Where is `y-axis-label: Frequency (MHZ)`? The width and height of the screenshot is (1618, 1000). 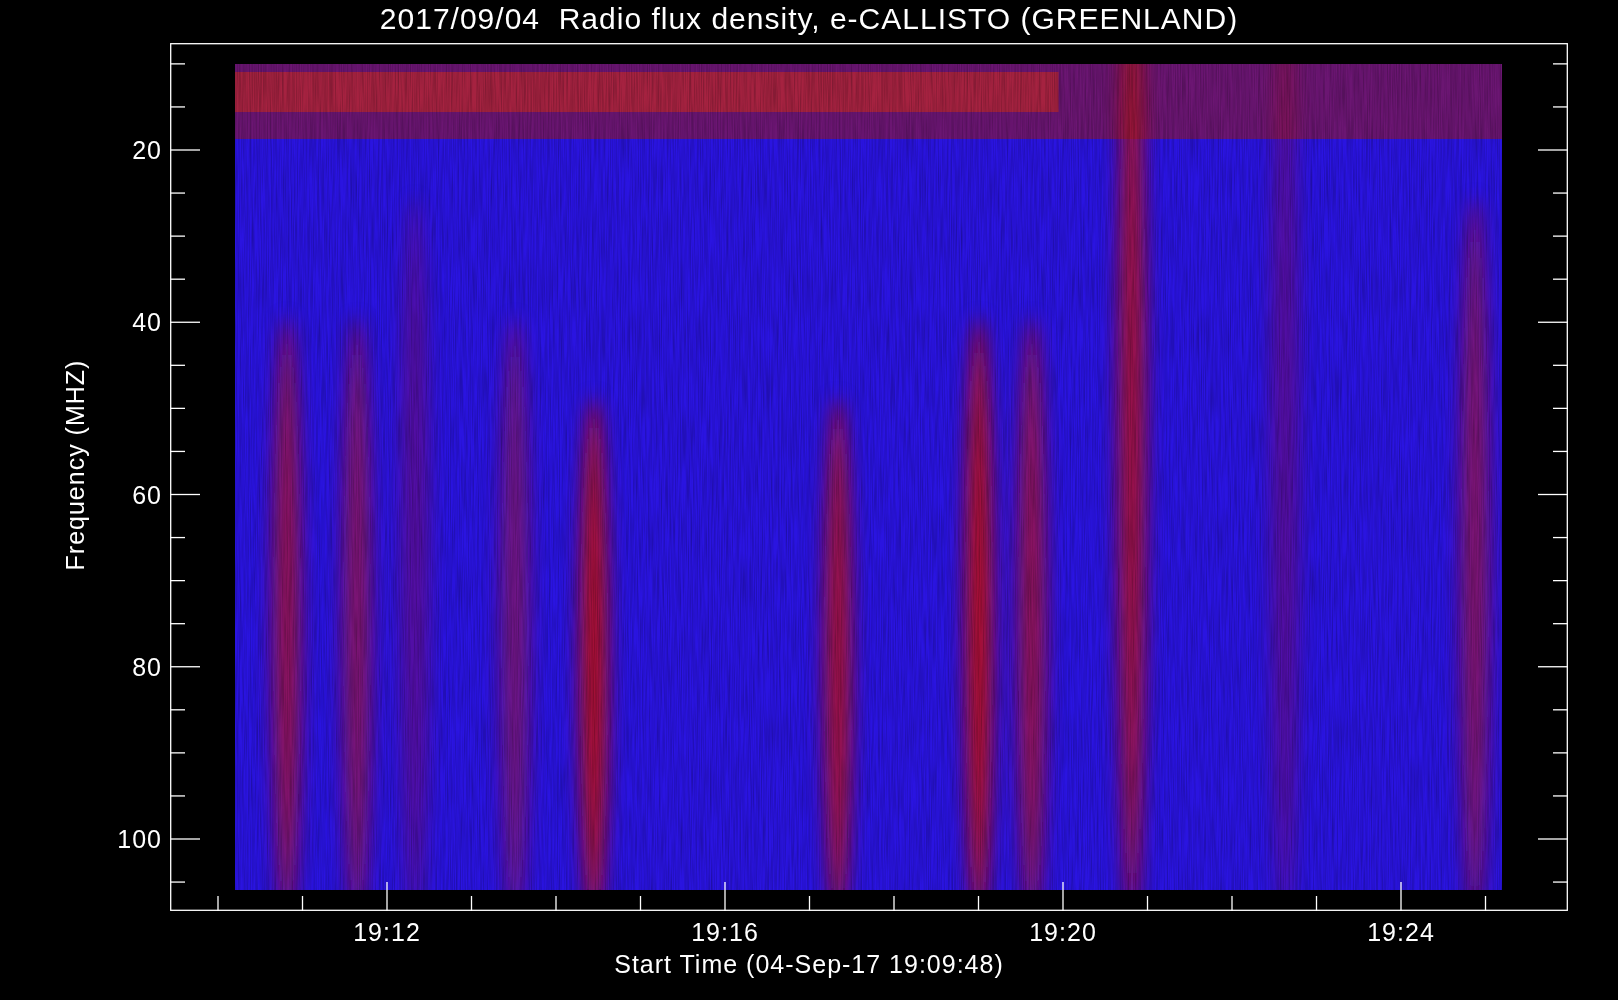
y-axis-label: Frequency (MHZ) is located at coordinates (75, 465).